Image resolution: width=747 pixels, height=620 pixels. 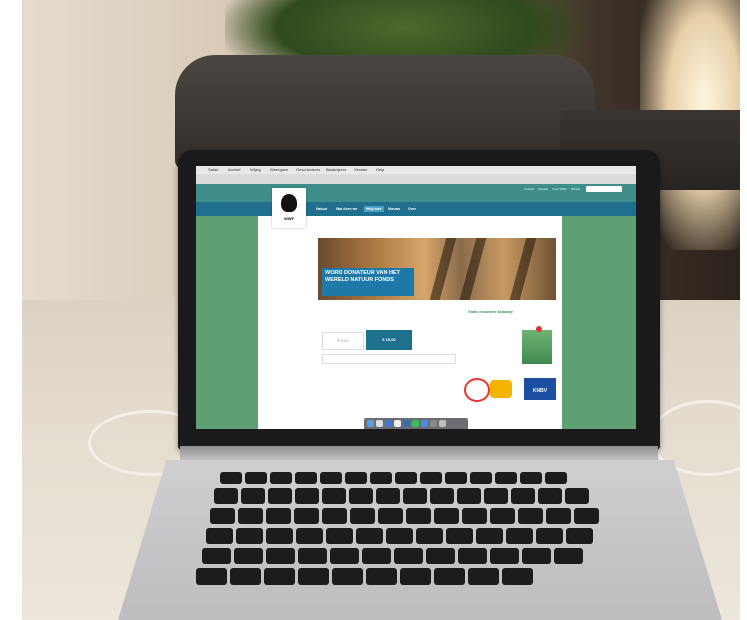 I want to click on top-link: Winkel, so click(x=575, y=189).